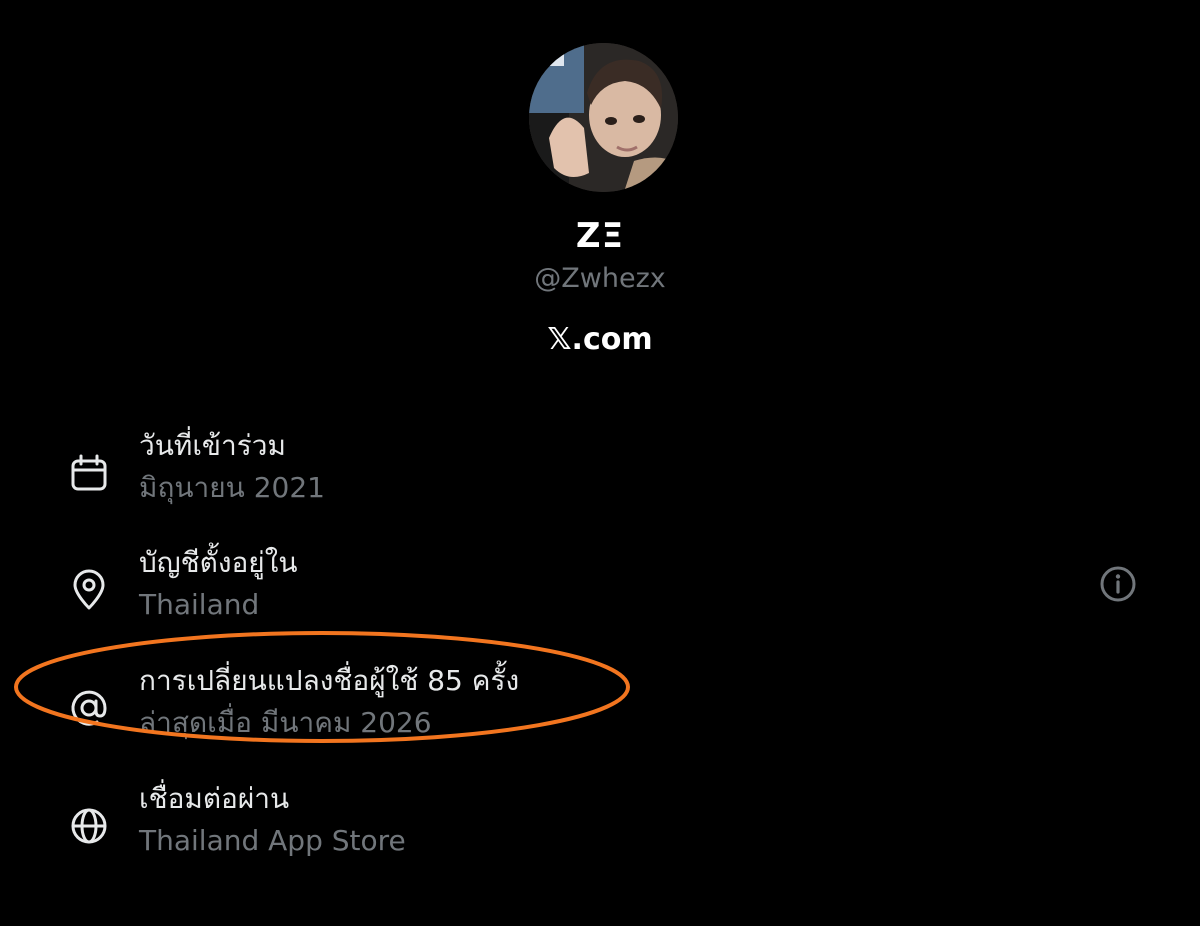  What do you see at coordinates (89, 826) in the screenshot?
I see `globe-icon` at bounding box center [89, 826].